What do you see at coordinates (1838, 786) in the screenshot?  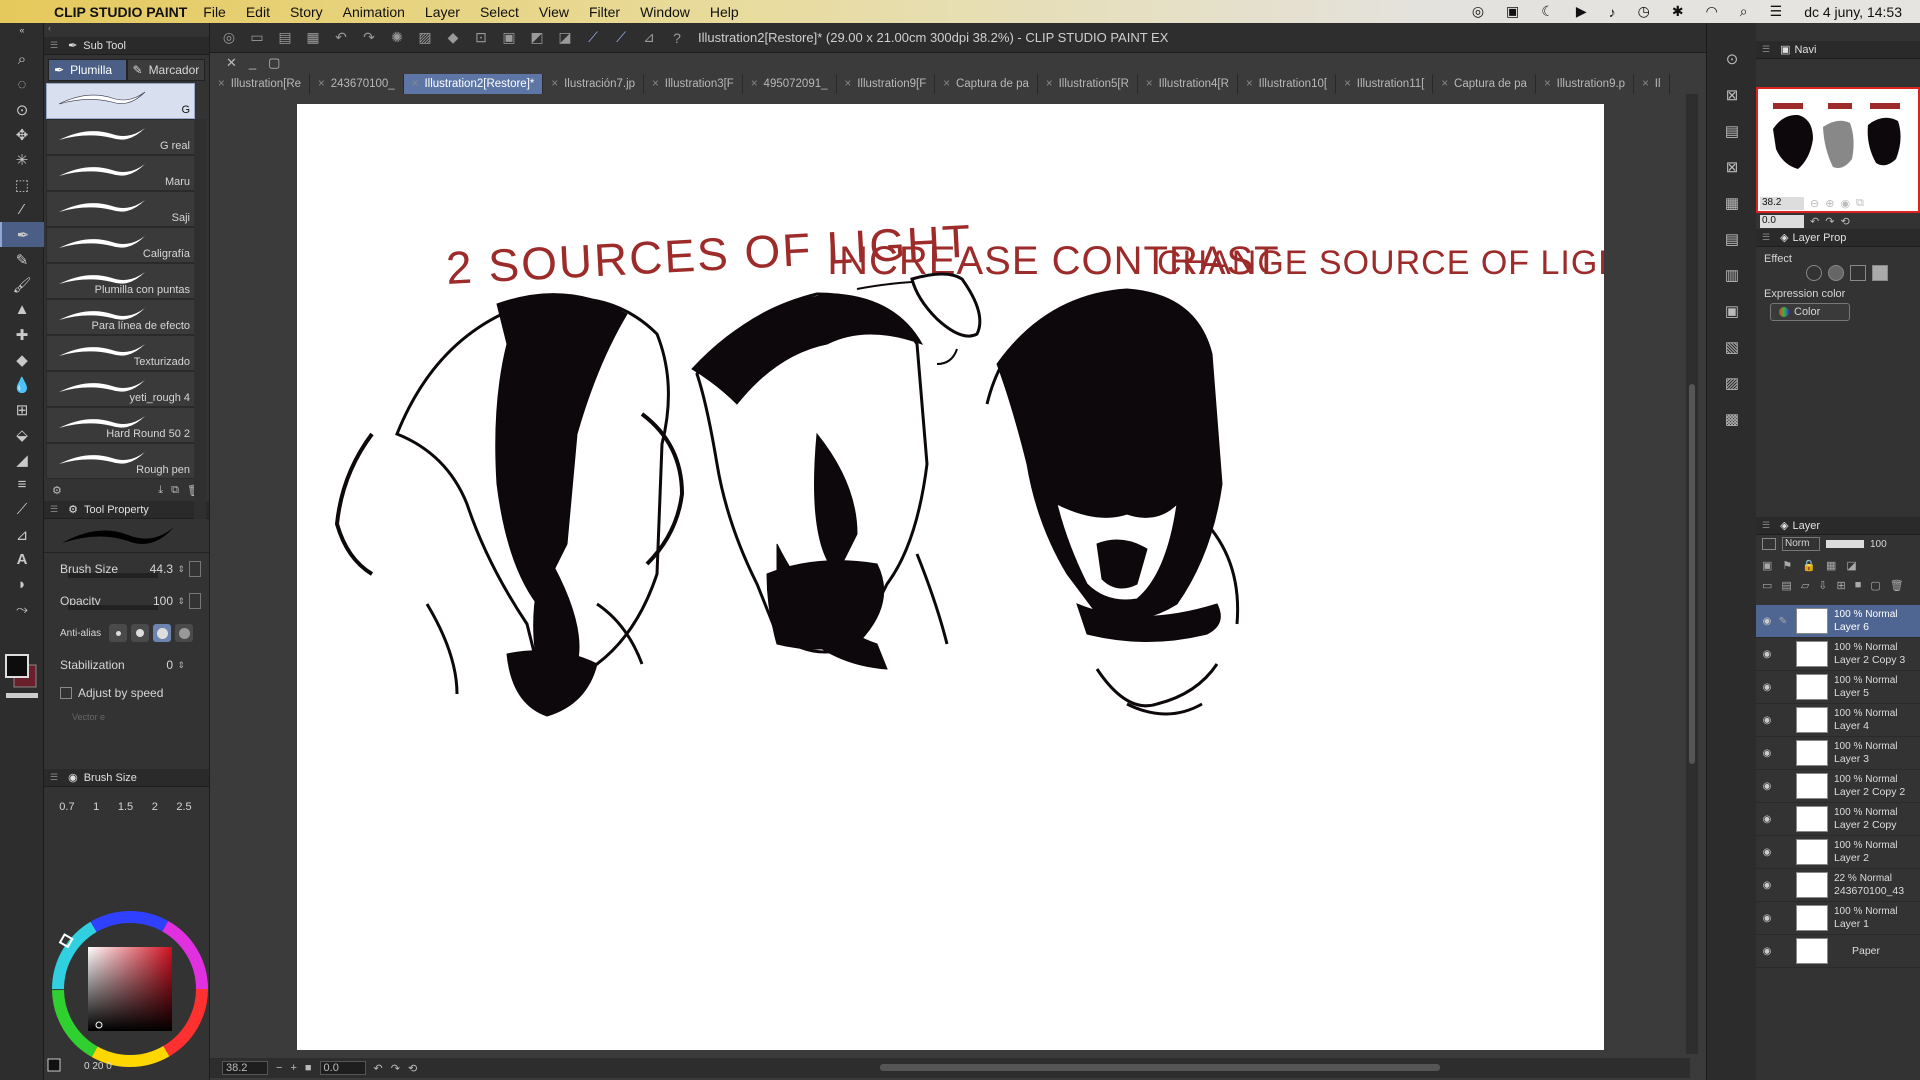 I see `layer-row: ◉ 100 % Normal Layer 2 Copy 2` at bounding box center [1838, 786].